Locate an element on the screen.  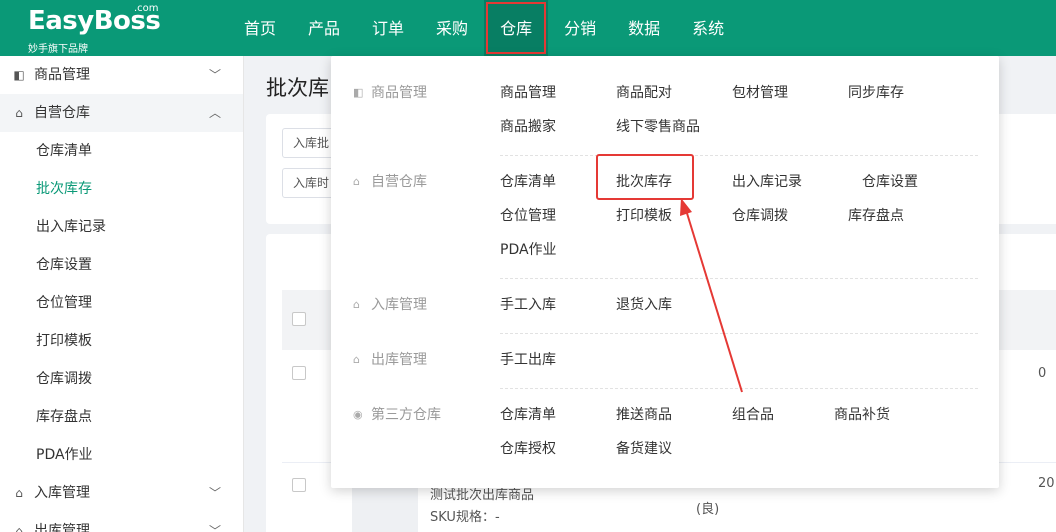
menu-item-manual-inbound: 手工入库 is located at coordinates (528, 304).